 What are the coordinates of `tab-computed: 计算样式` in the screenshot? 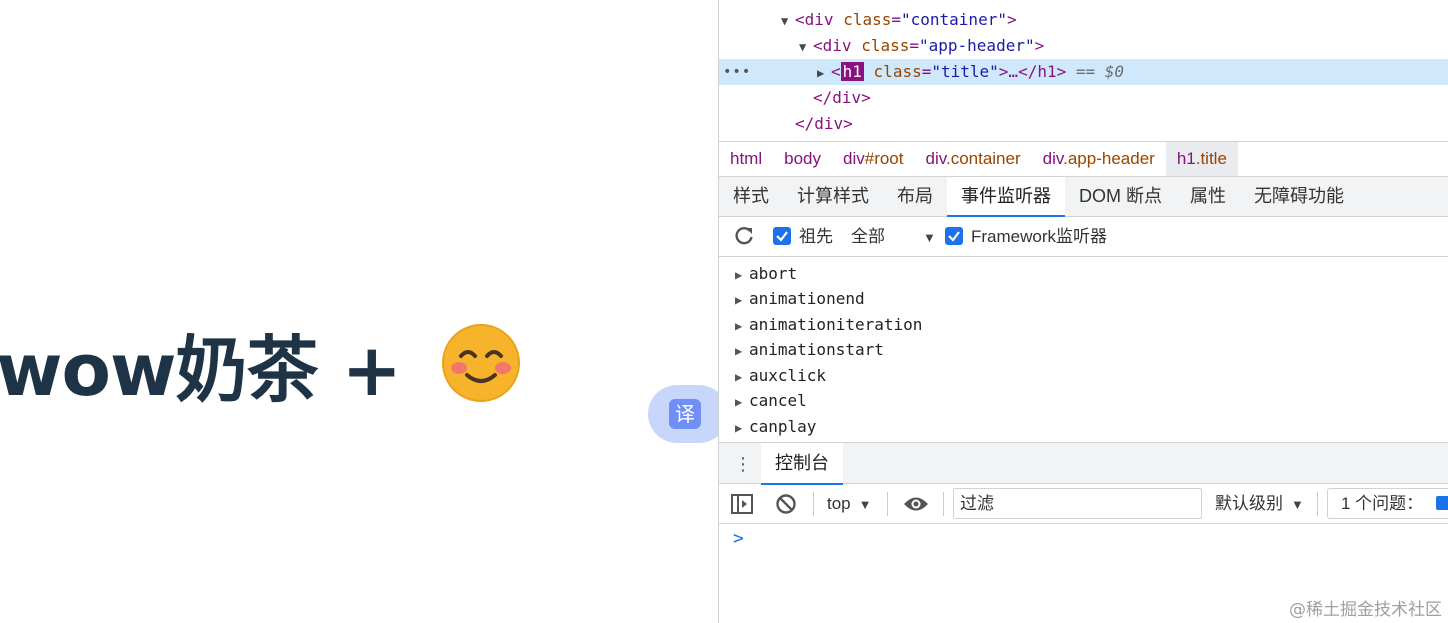 It's located at (833, 196).